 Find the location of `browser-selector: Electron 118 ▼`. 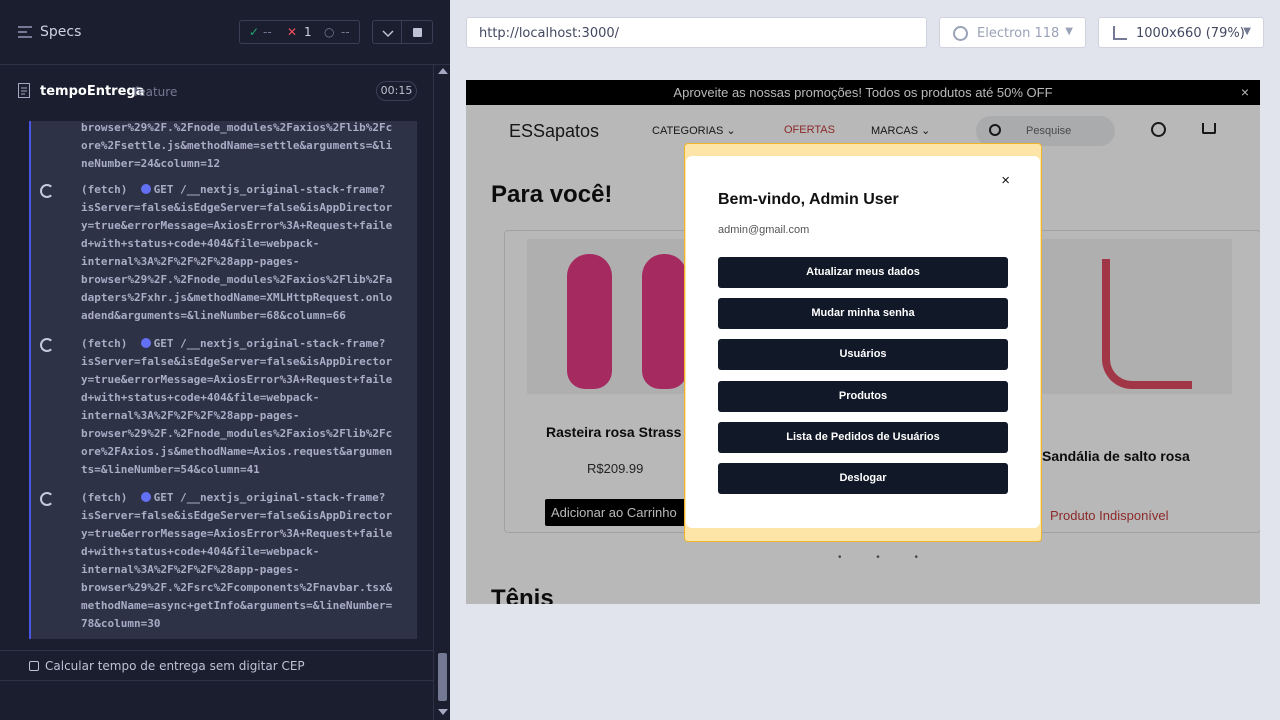

browser-selector: Electron 118 ▼ is located at coordinates (1012, 32).